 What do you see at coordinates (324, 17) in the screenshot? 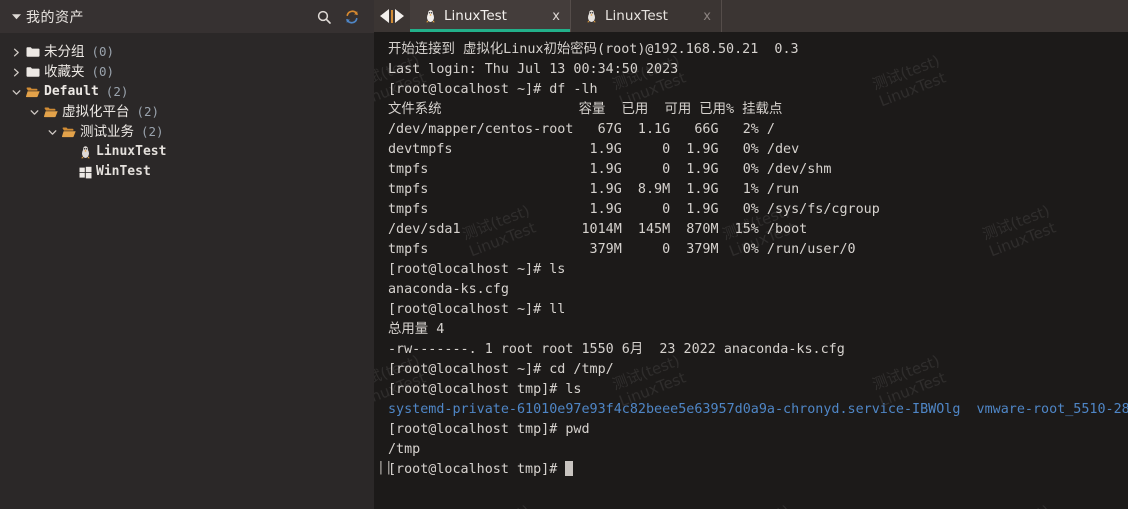
I see `search-icon` at bounding box center [324, 17].